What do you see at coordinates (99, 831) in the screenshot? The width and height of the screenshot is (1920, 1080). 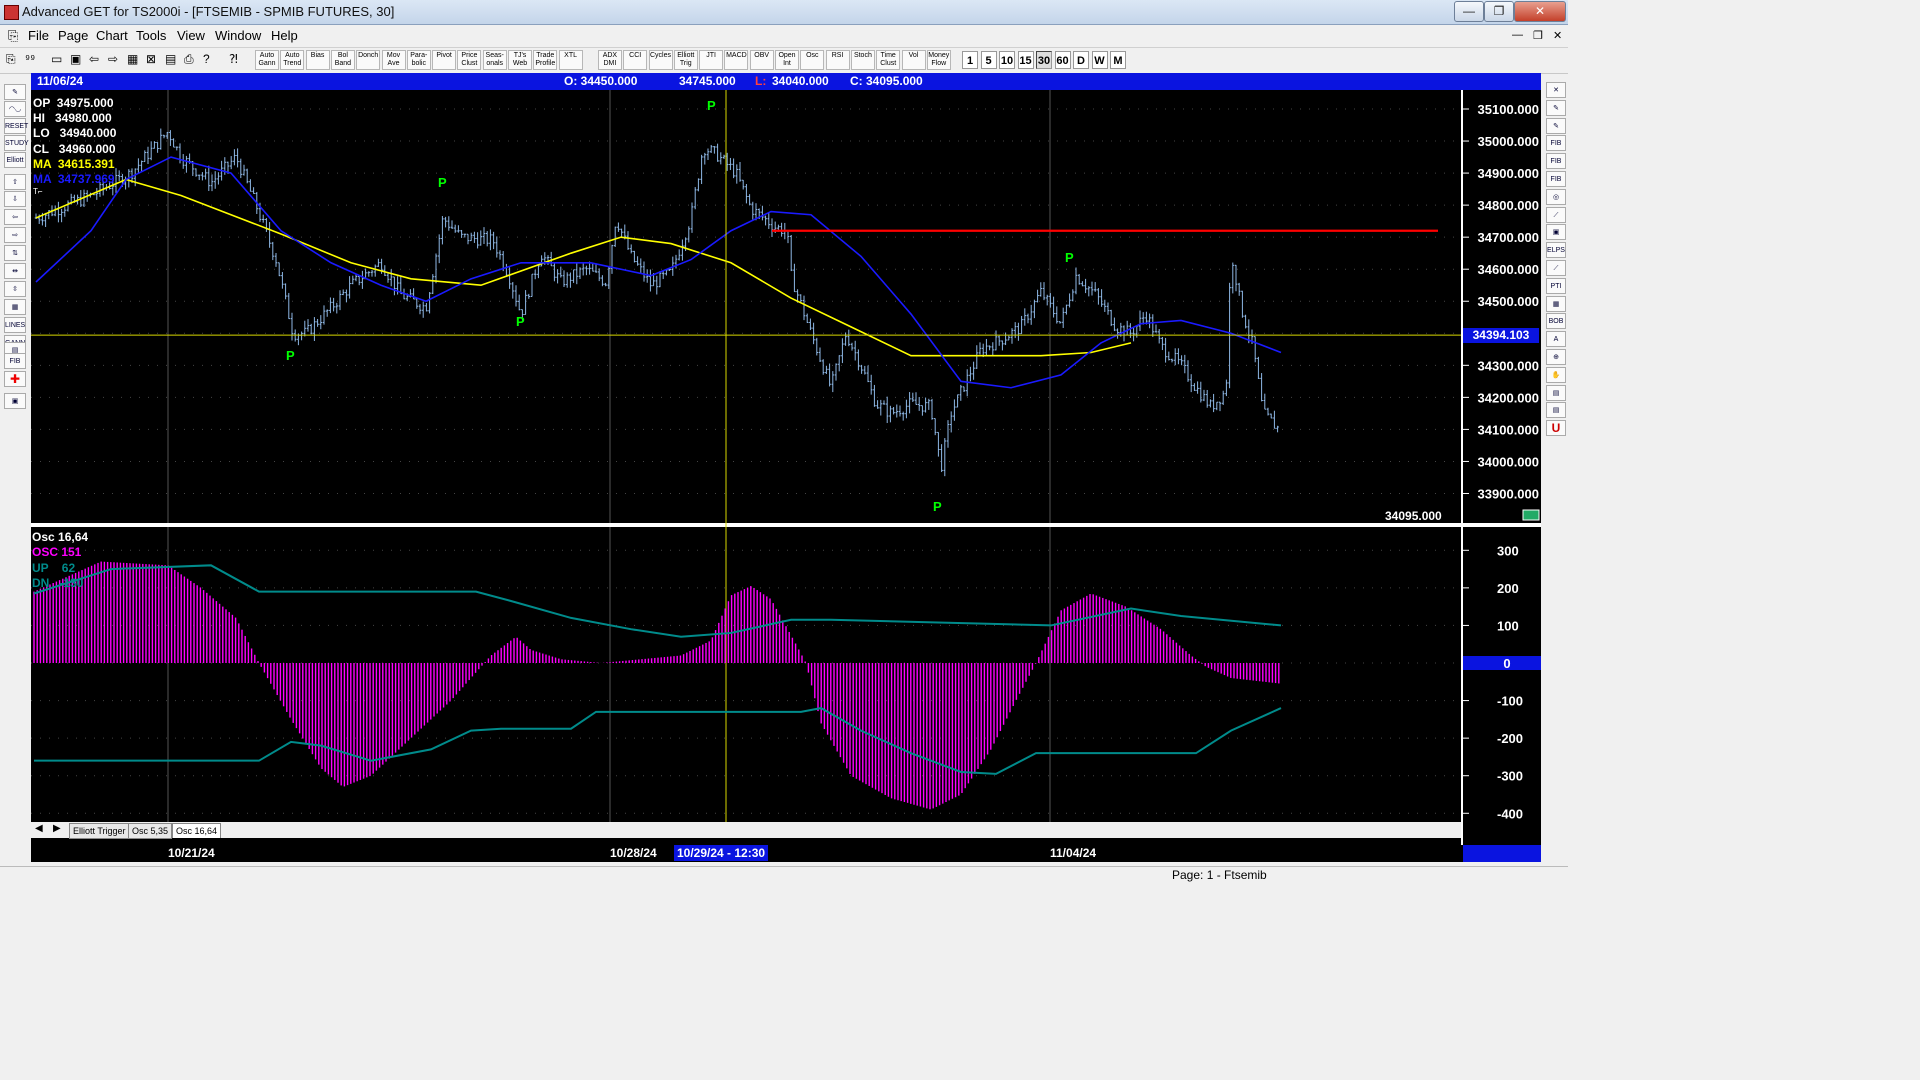 I see `tab-elliott-trigger: Elliott Trigger` at bounding box center [99, 831].